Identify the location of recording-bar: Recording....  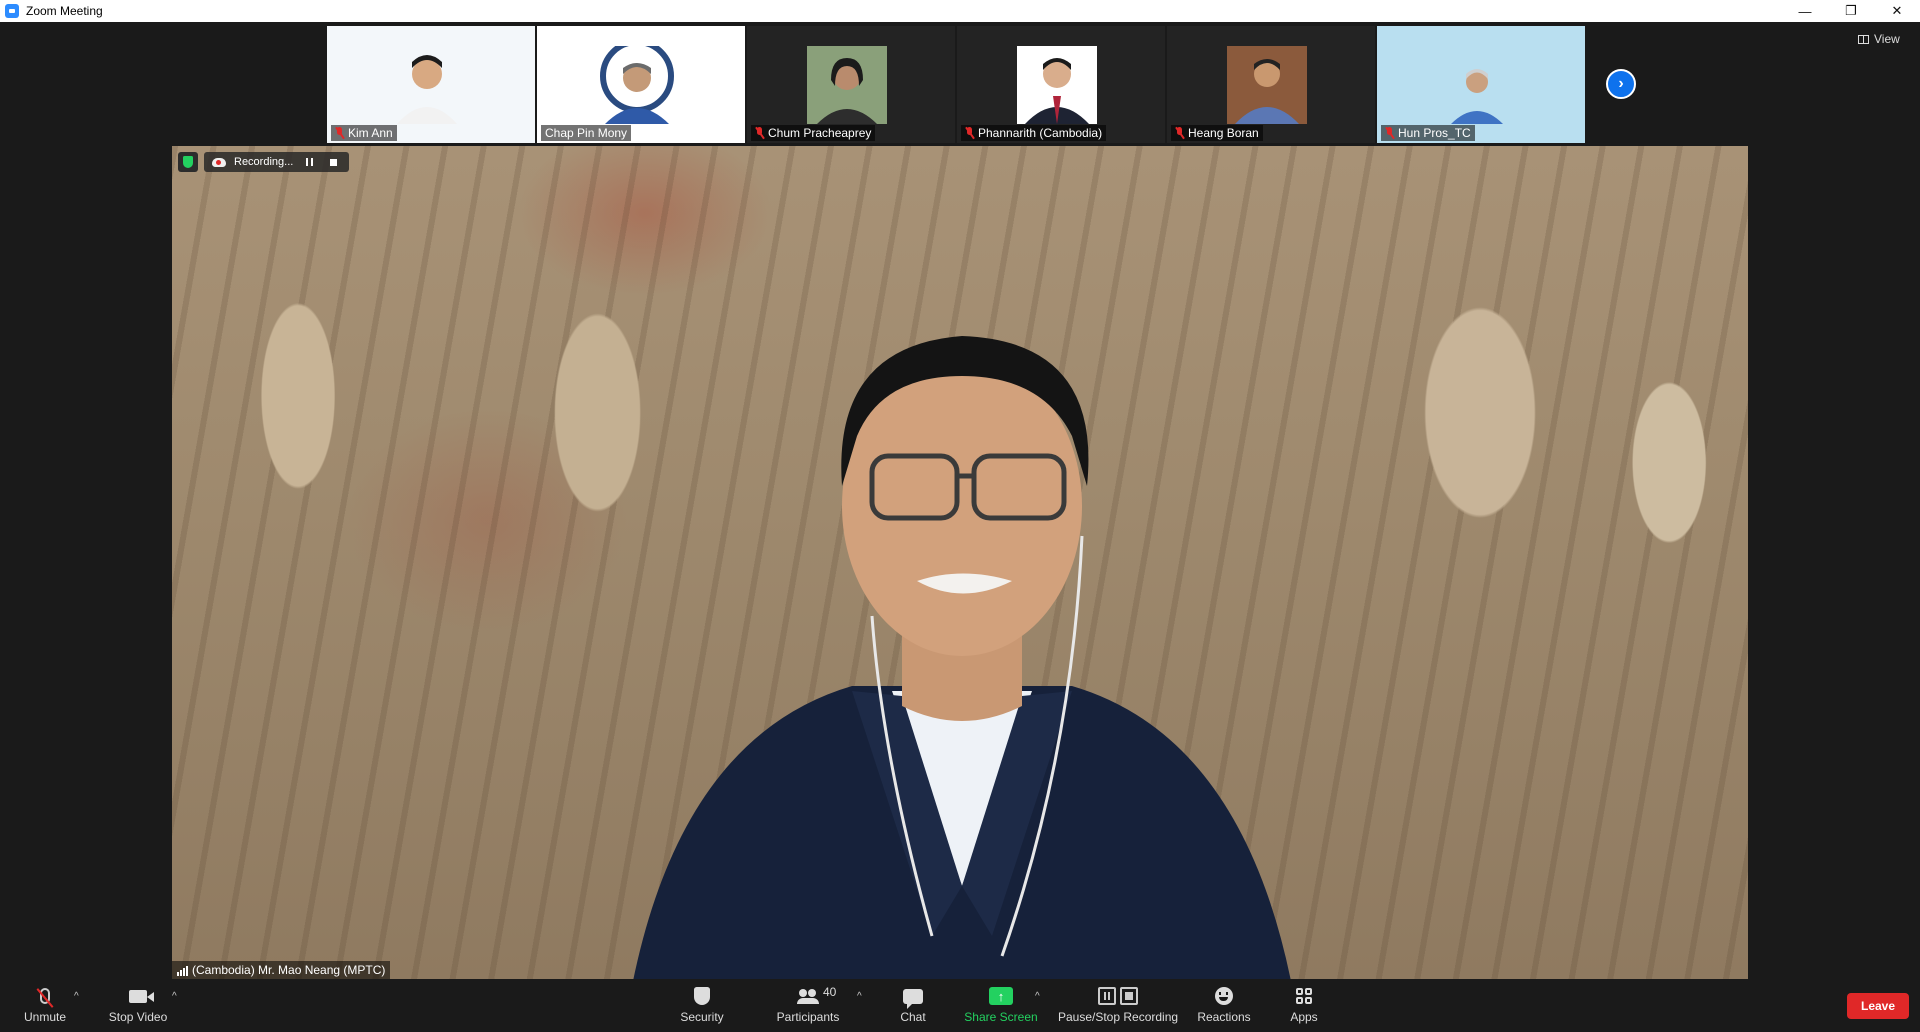
(264, 162).